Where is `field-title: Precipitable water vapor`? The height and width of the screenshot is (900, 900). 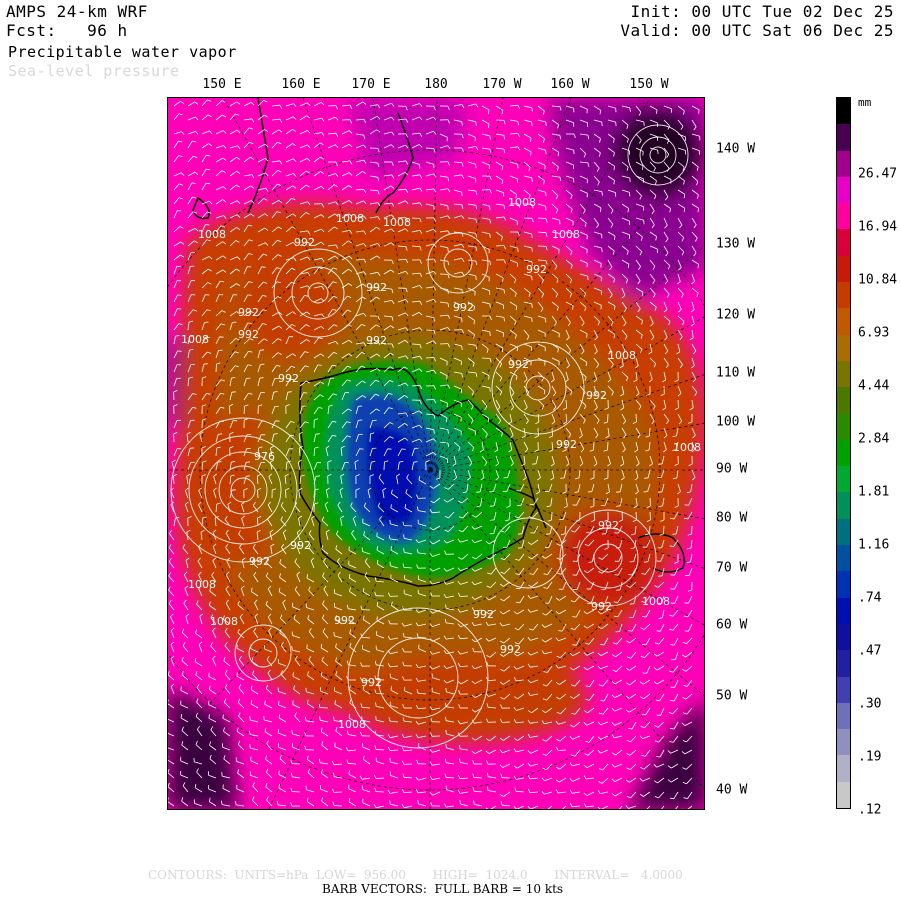 field-title: Precipitable water vapor is located at coordinates (122, 52).